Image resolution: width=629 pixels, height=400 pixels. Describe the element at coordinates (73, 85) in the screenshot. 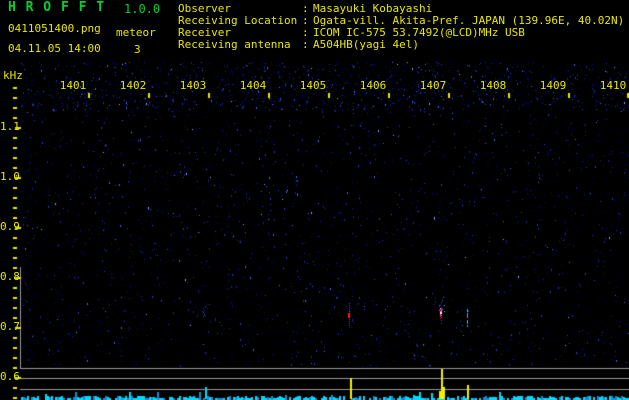

I see `time-tick-label: 1401` at that location.